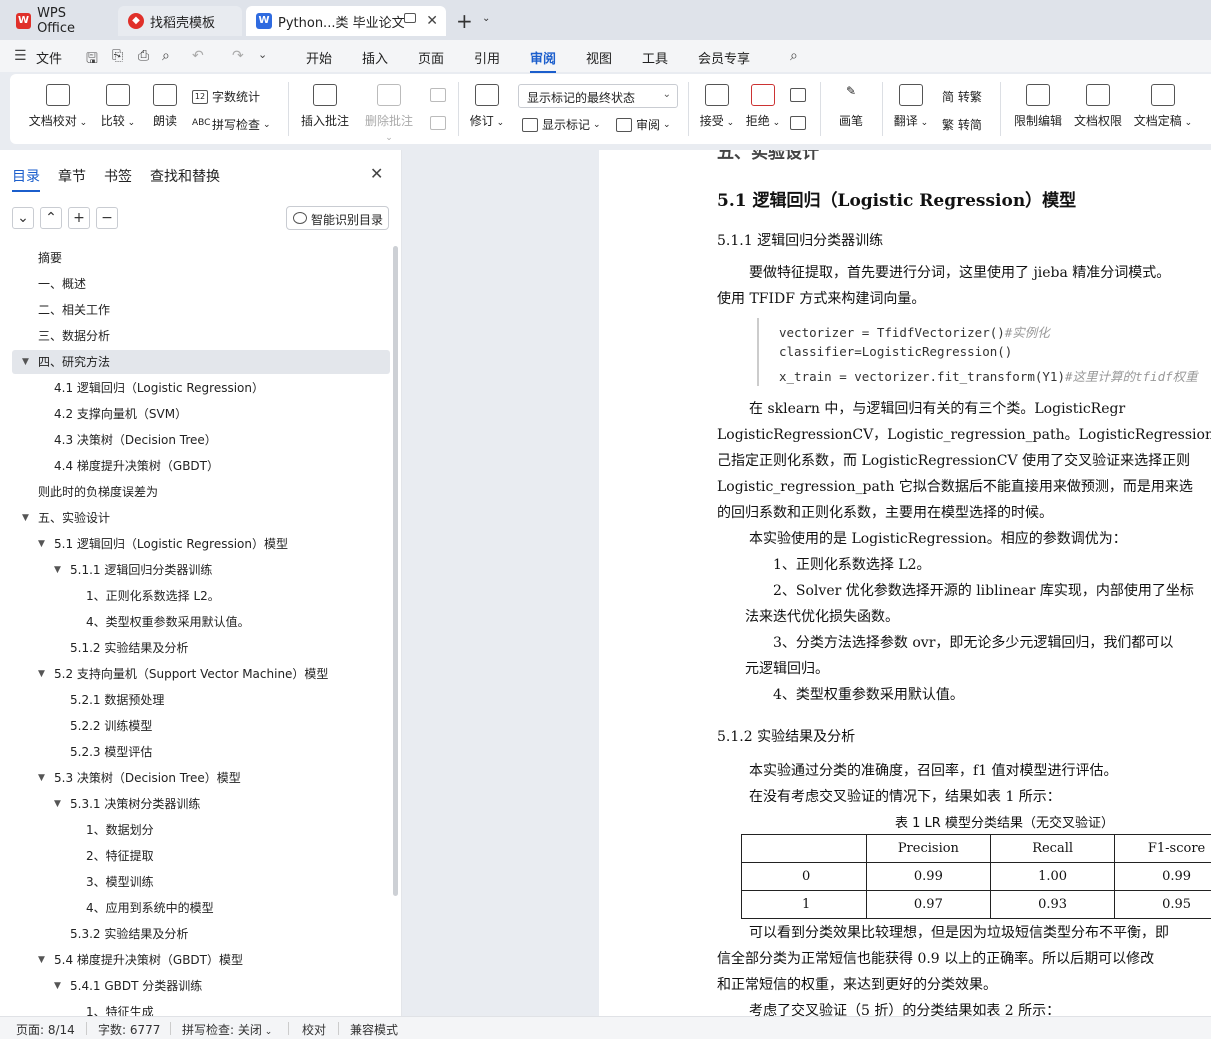 The image size is (1211, 1039). I want to click on toc-item: 则此时的负梯度误差为, so click(201, 492).